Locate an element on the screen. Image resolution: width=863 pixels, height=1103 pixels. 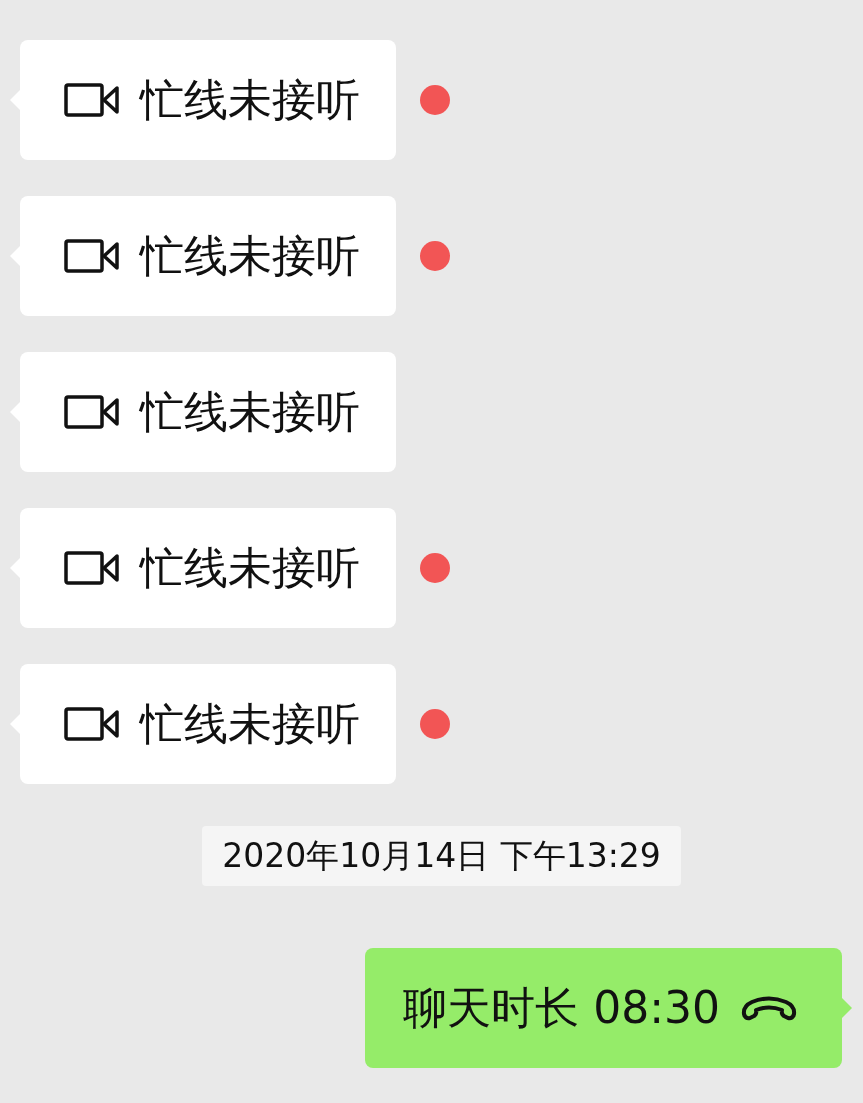
call-duration-bubble: 聊天时长 08:30 is located at coordinates (603, 1008).